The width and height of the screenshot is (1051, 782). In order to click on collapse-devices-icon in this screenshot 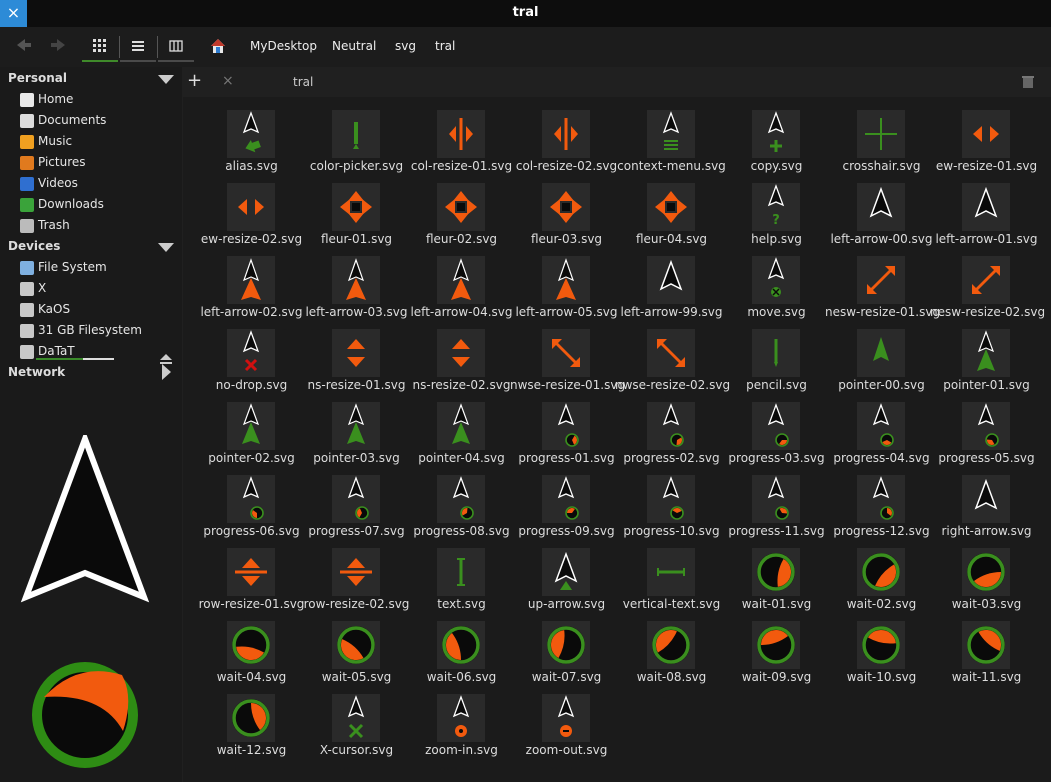, I will do `click(166, 247)`.